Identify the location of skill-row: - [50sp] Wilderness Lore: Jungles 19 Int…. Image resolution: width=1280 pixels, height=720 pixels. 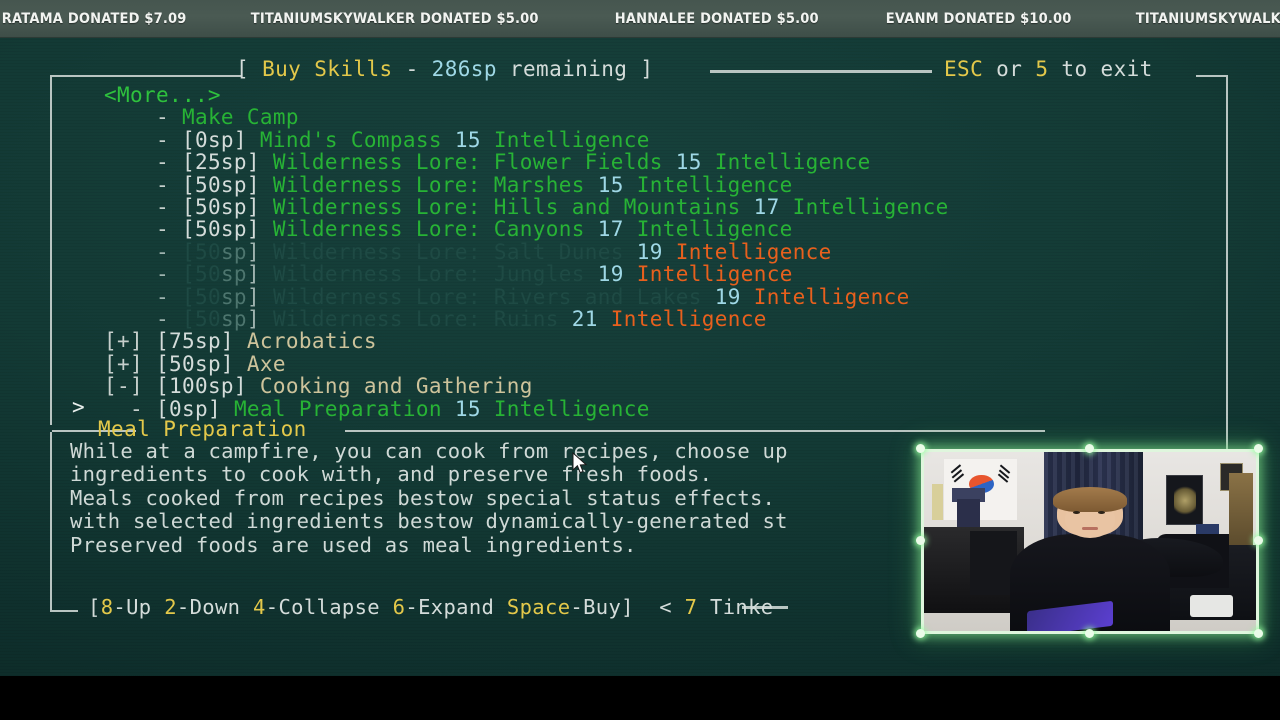
(513, 274).